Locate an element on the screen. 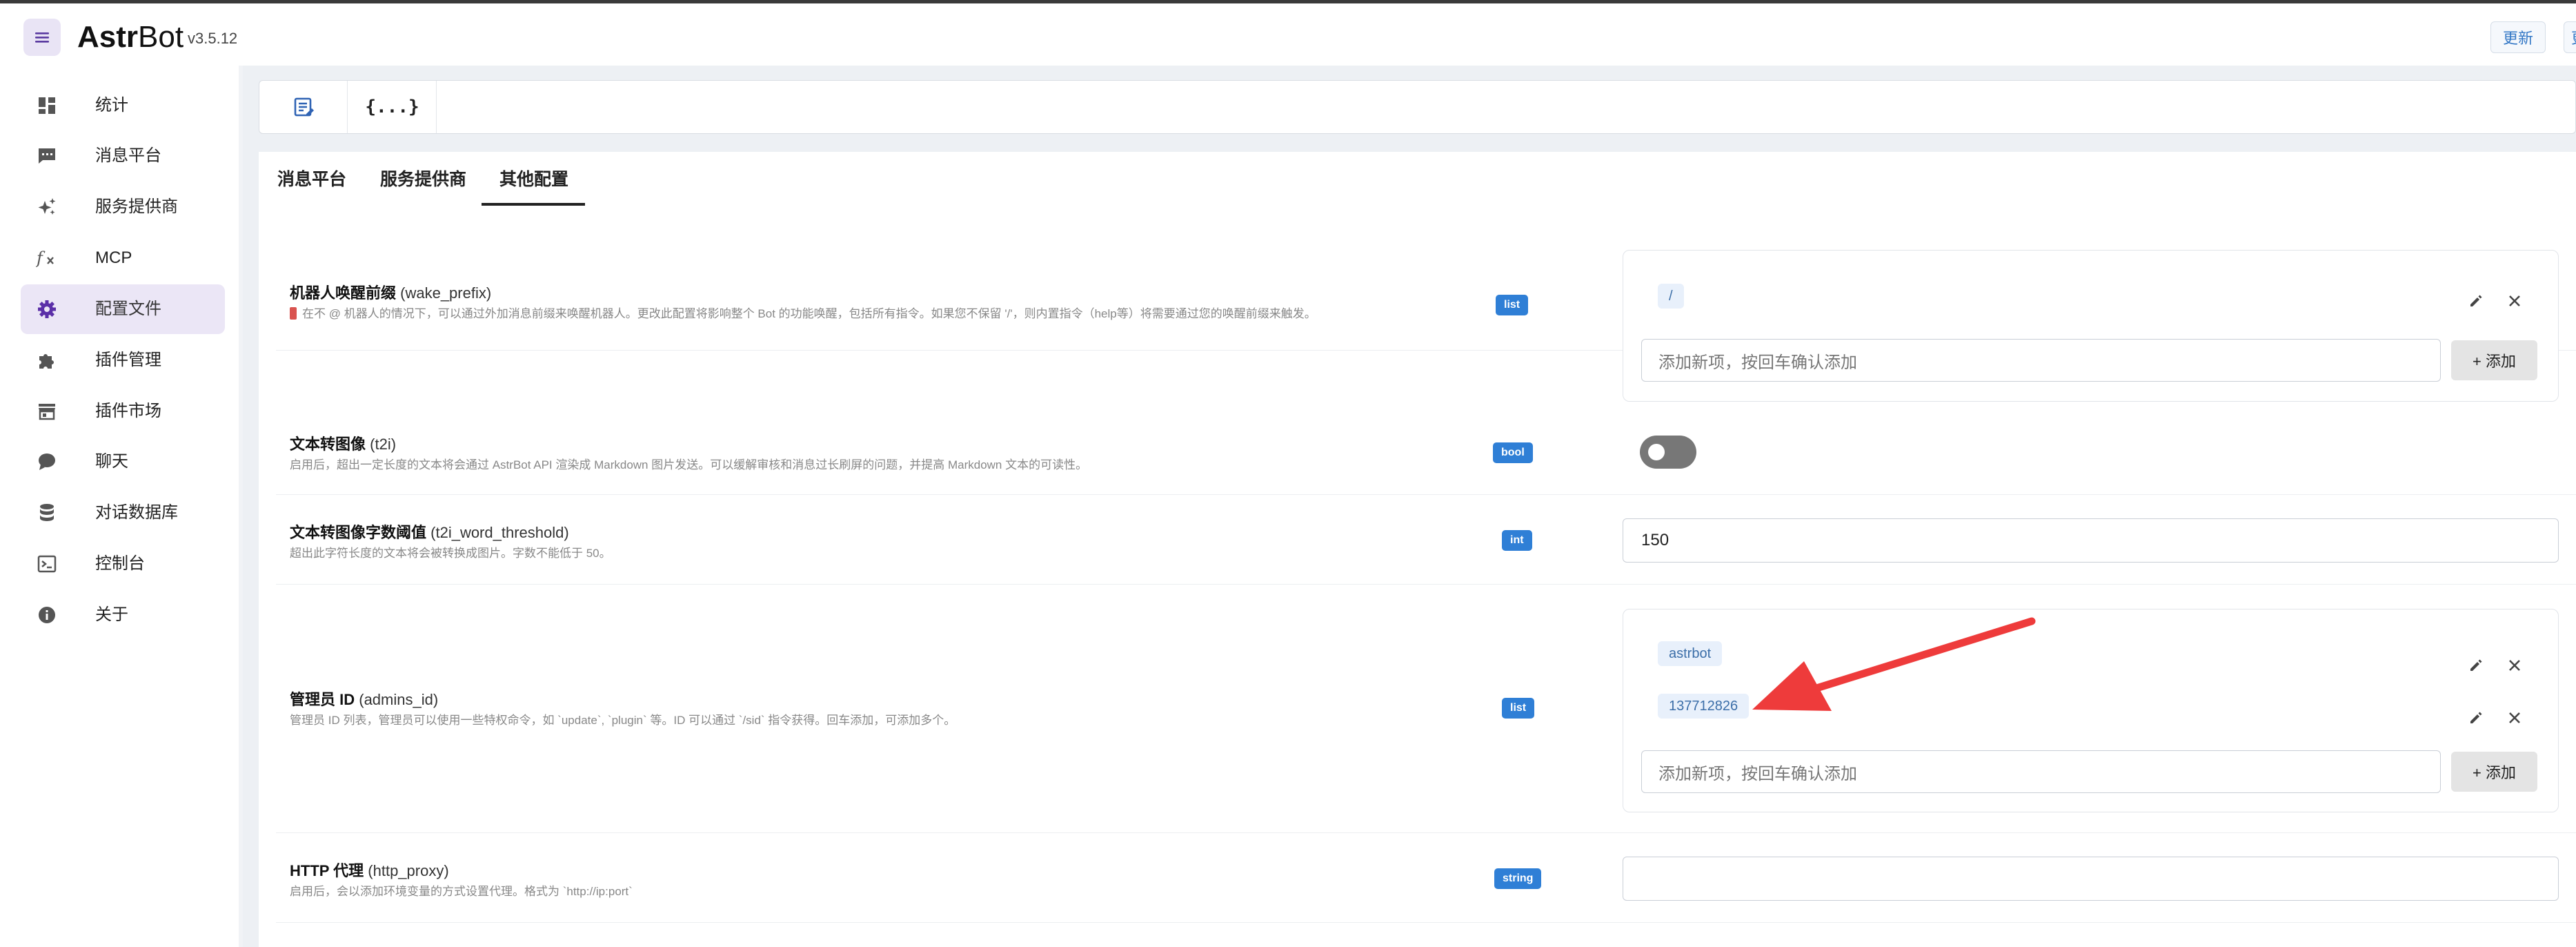  sidebar-item-platforms: 消息平台 is located at coordinates (123, 156).